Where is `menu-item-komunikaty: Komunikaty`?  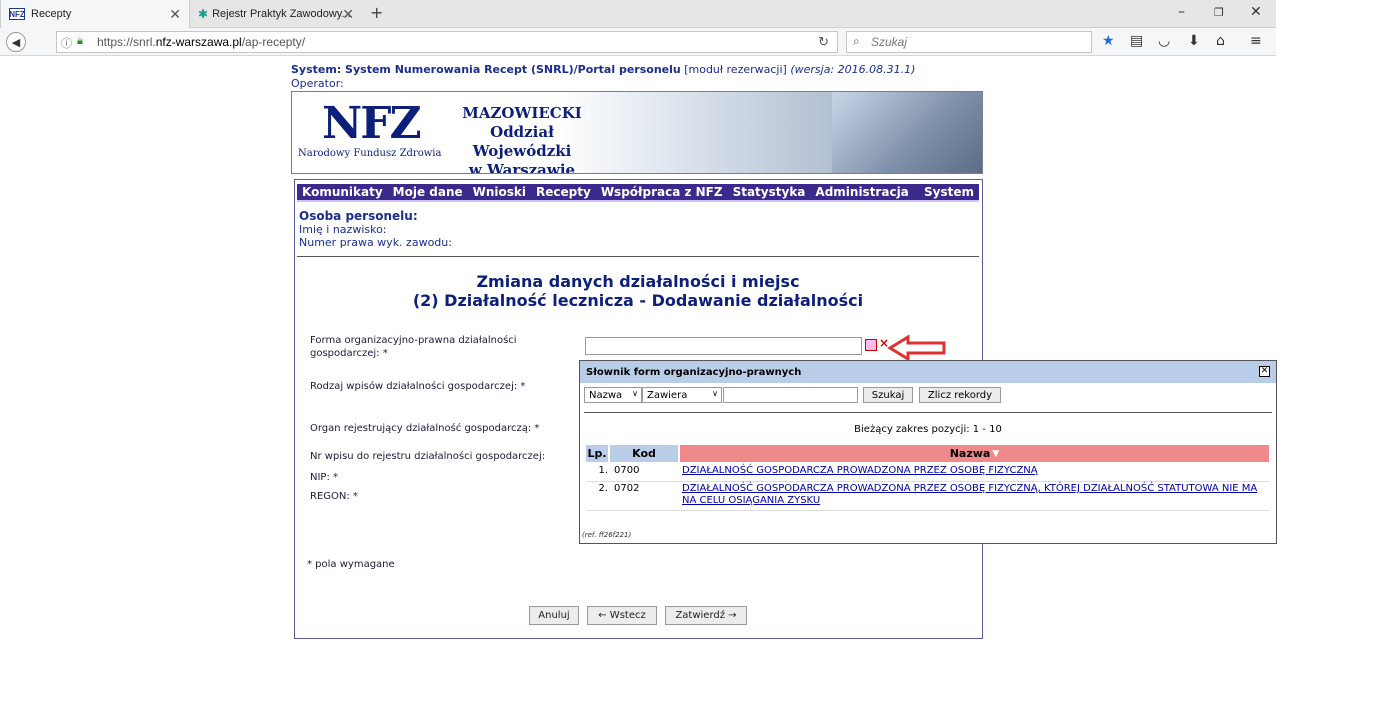 menu-item-komunikaty: Komunikaty is located at coordinates (342, 192).